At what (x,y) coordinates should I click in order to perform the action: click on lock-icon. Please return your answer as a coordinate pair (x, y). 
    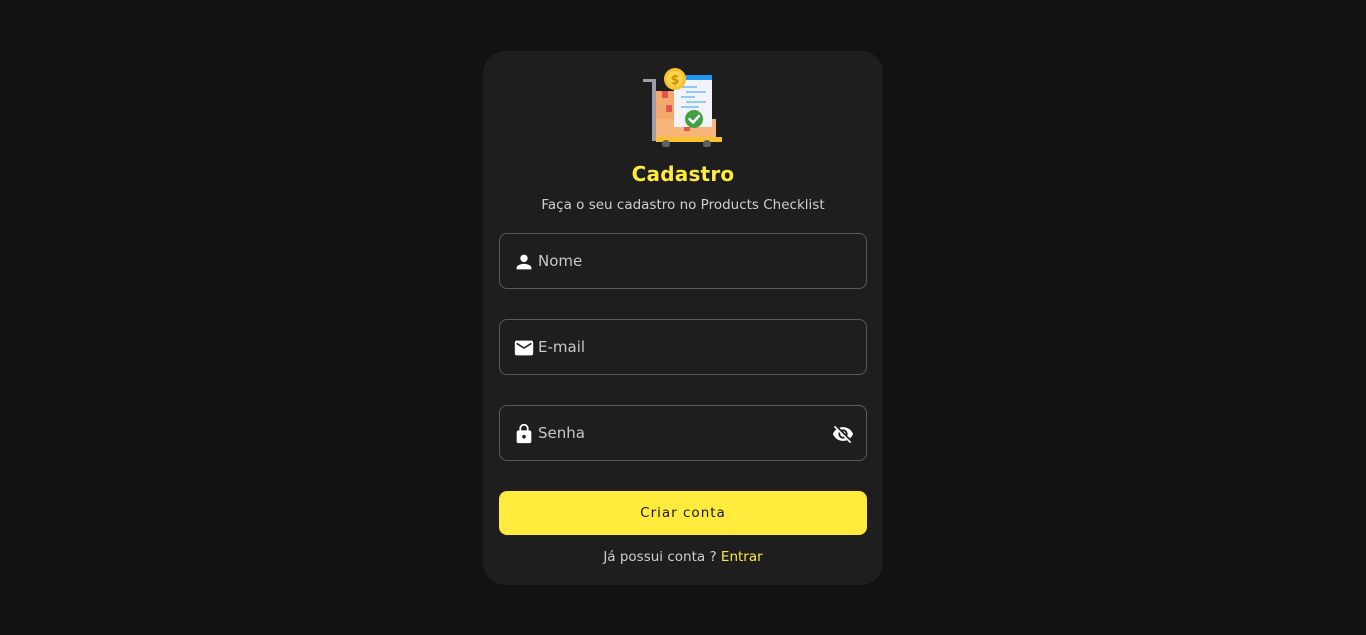
    Looking at the image, I should click on (524, 434).